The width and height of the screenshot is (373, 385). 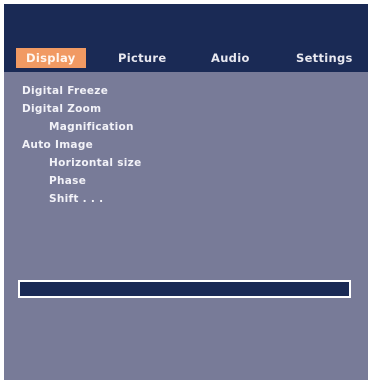 I want to click on menu-item-shift: Shift . . ., so click(x=186, y=199).